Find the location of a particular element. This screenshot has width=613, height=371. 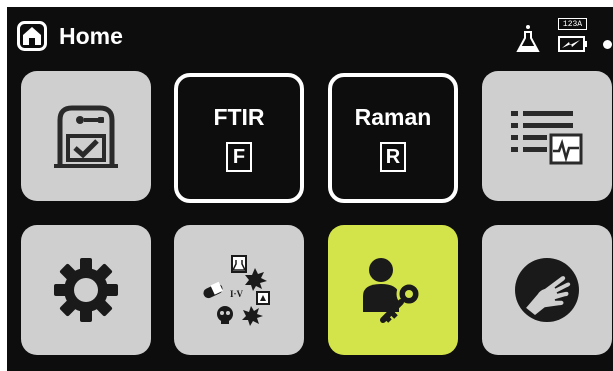

ftir-letter-icon: F is located at coordinates (239, 157).